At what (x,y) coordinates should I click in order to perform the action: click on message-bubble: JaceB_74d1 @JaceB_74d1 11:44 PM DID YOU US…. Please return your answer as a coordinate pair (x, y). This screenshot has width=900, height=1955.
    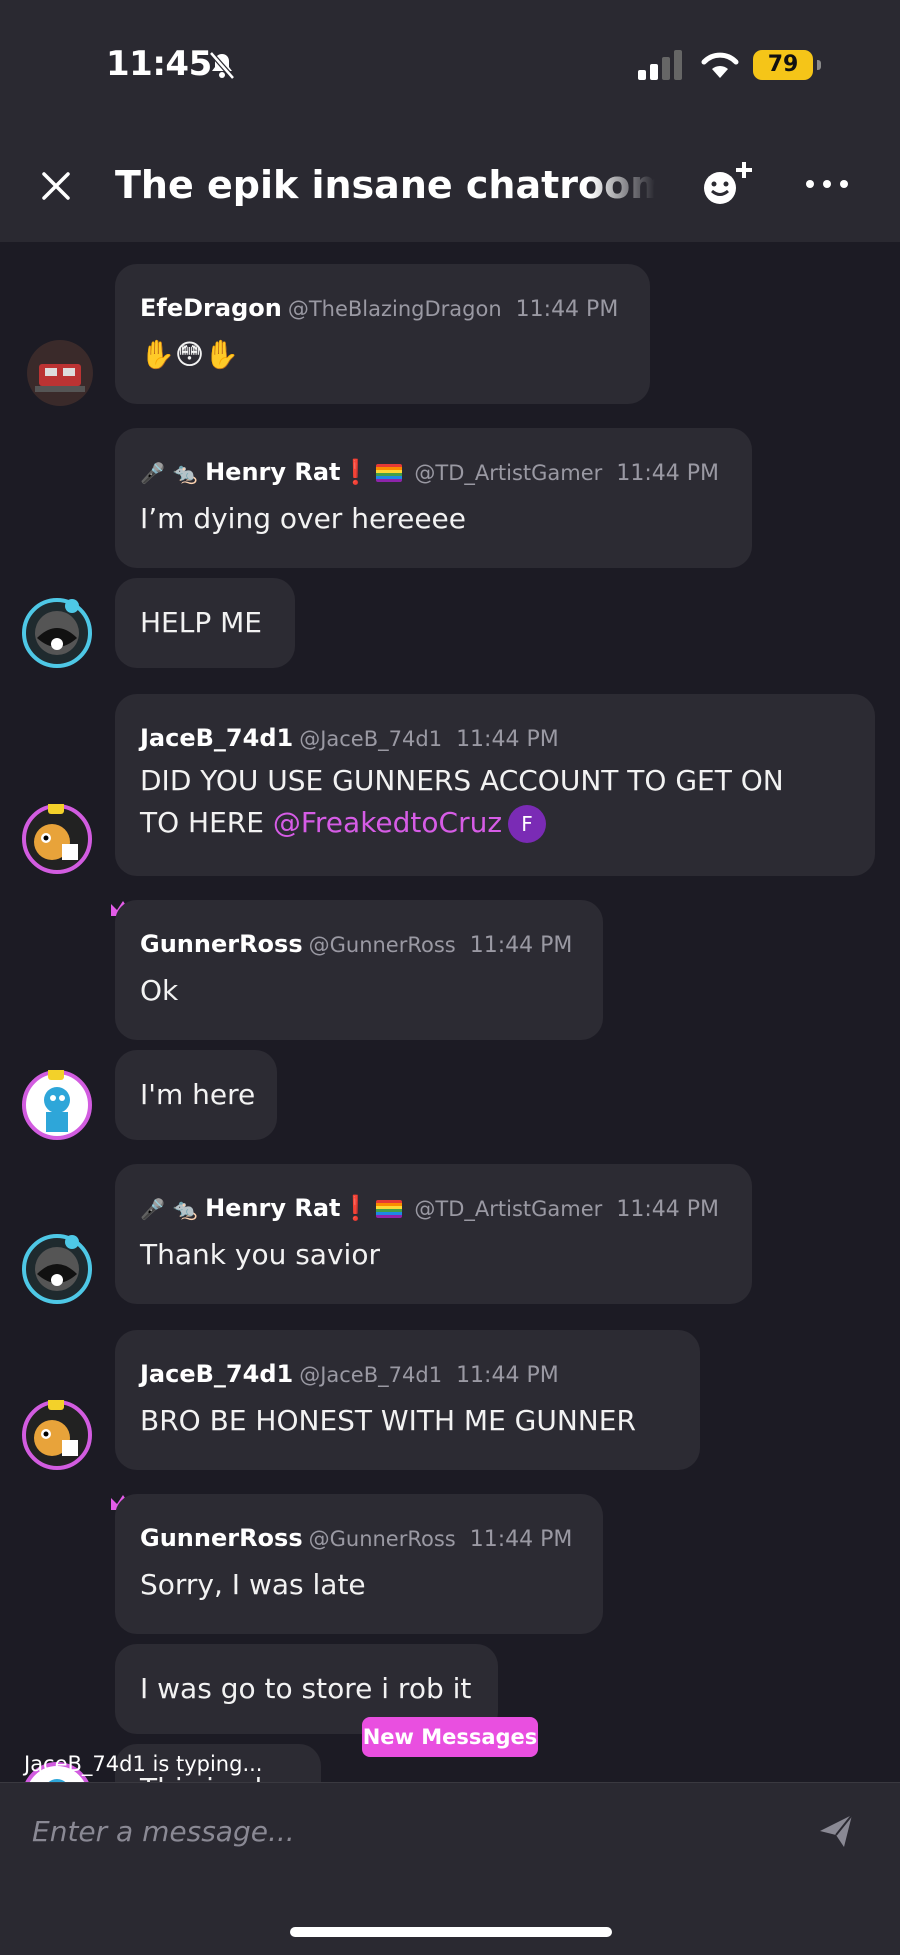
    Looking at the image, I should click on (495, 785).